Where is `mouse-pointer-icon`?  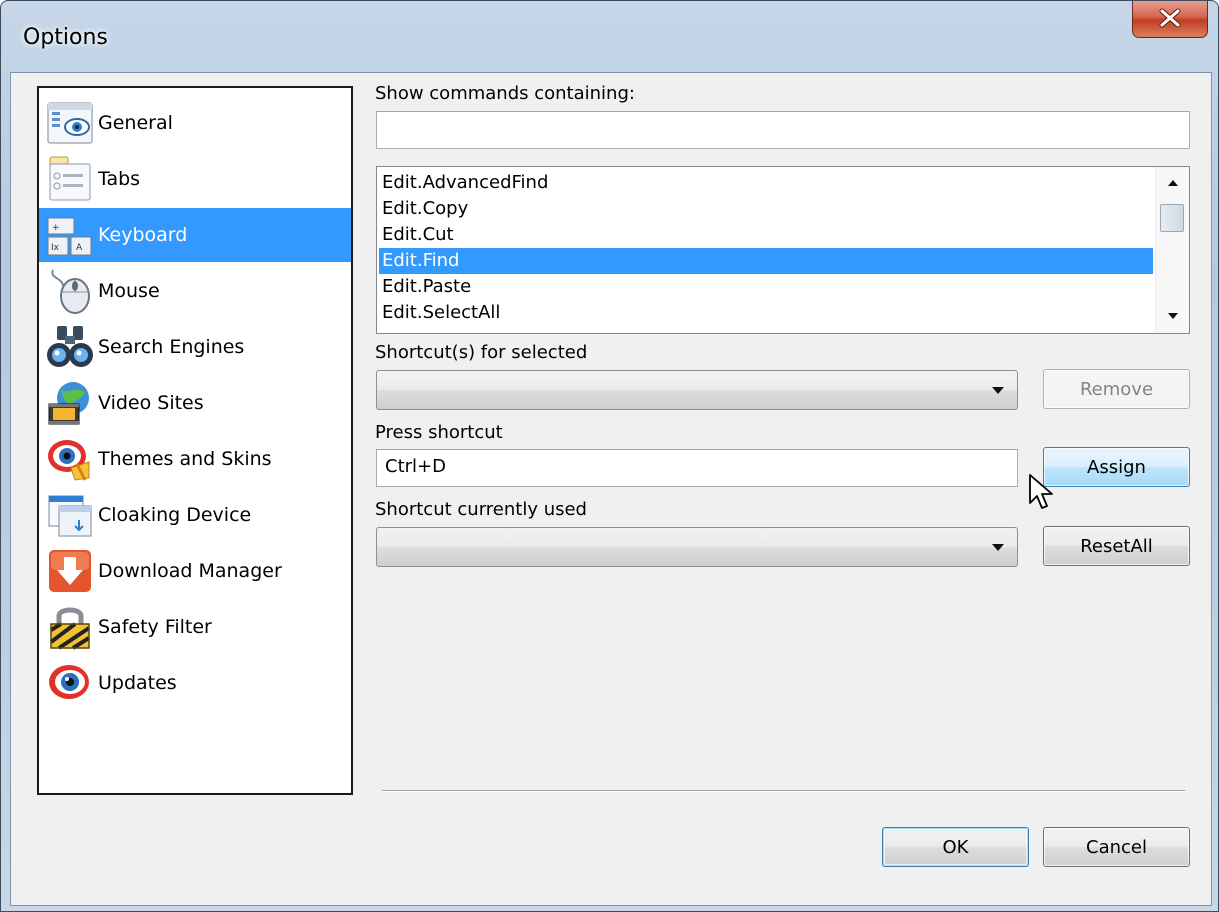 mouse-pointer-icon is located at coordinates (1041, 491).